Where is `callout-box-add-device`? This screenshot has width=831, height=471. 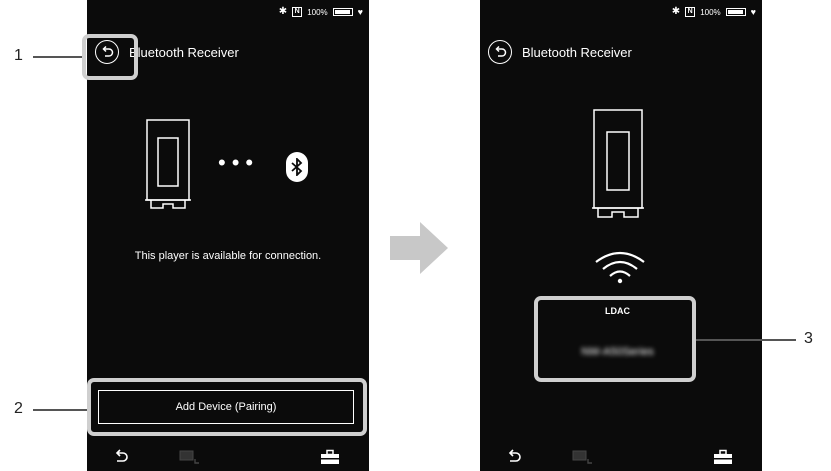 callout-box-add-device is located at coordinates (227, 407).